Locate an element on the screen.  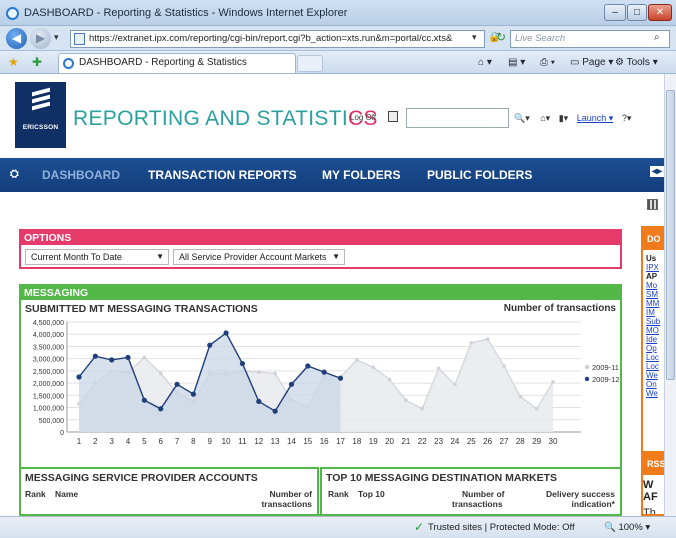
side-link-6: Ide is located at coordinates (653, 339).